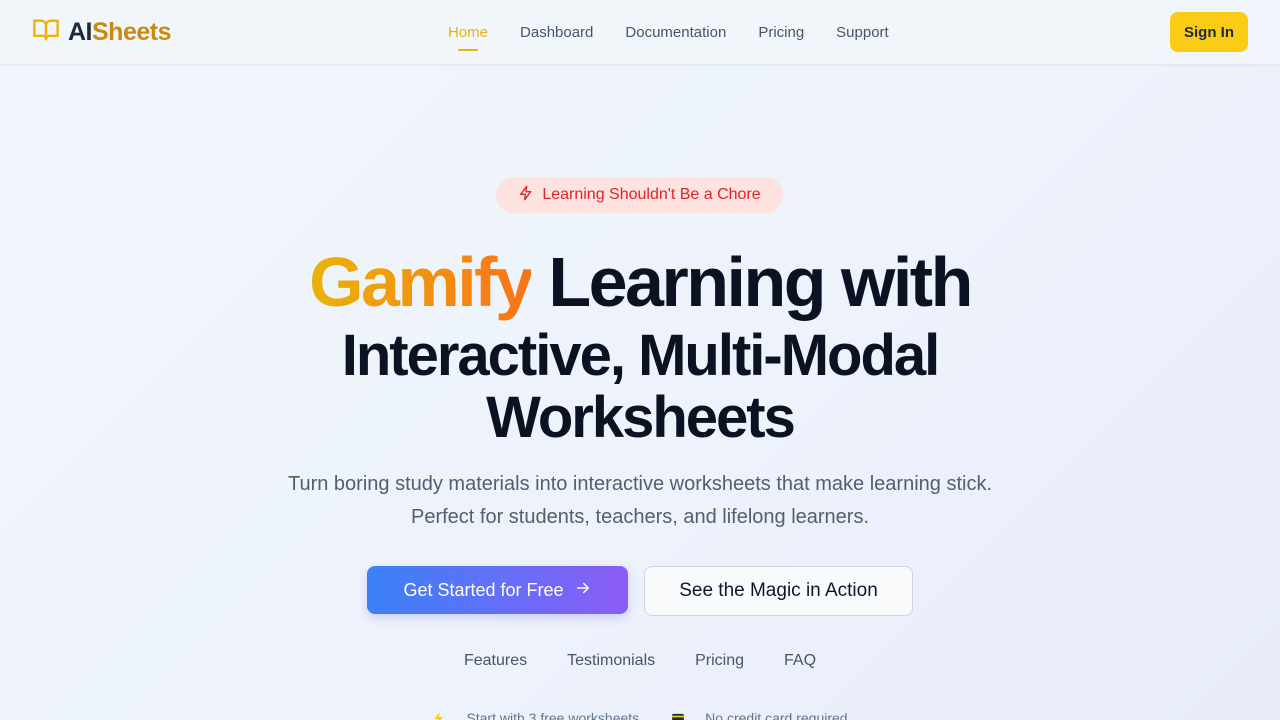 This screenshot has width=1280, height=720. What do you see at coordinates (680, 715) in the screenshot?
I see `credit-card-icon` at bounding box center [680, 715].